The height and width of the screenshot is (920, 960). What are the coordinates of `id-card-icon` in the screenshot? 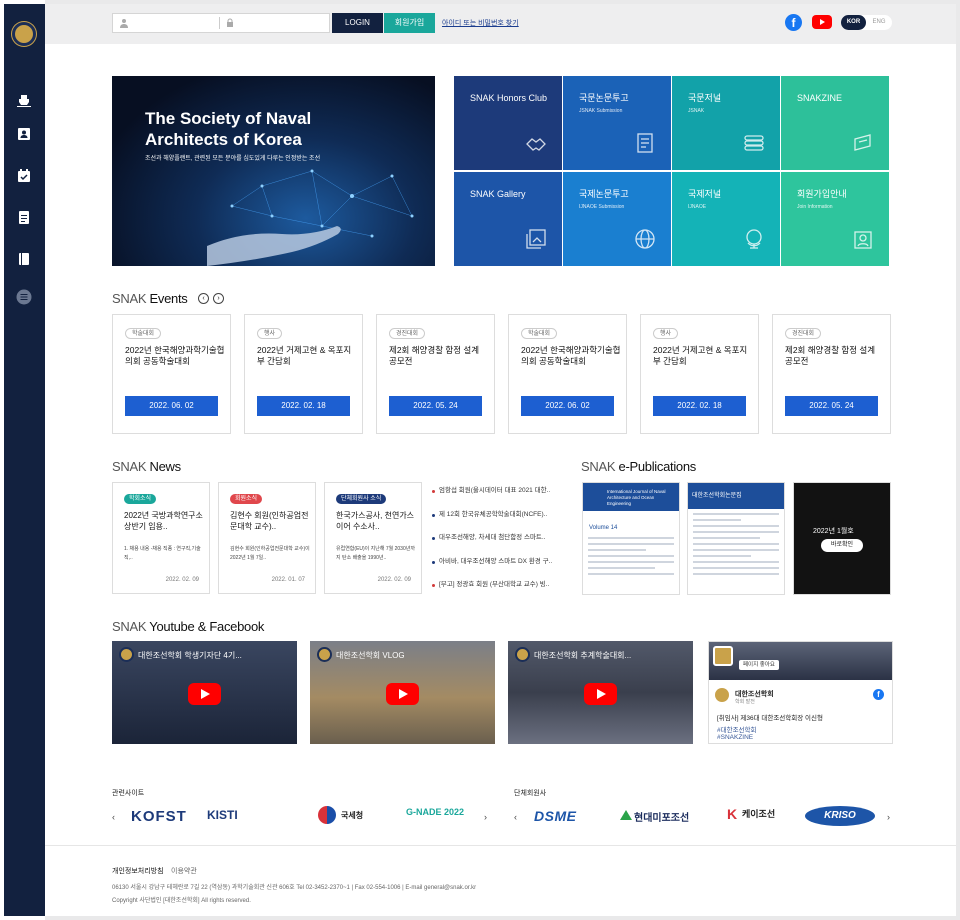 It's located at (863, 240).